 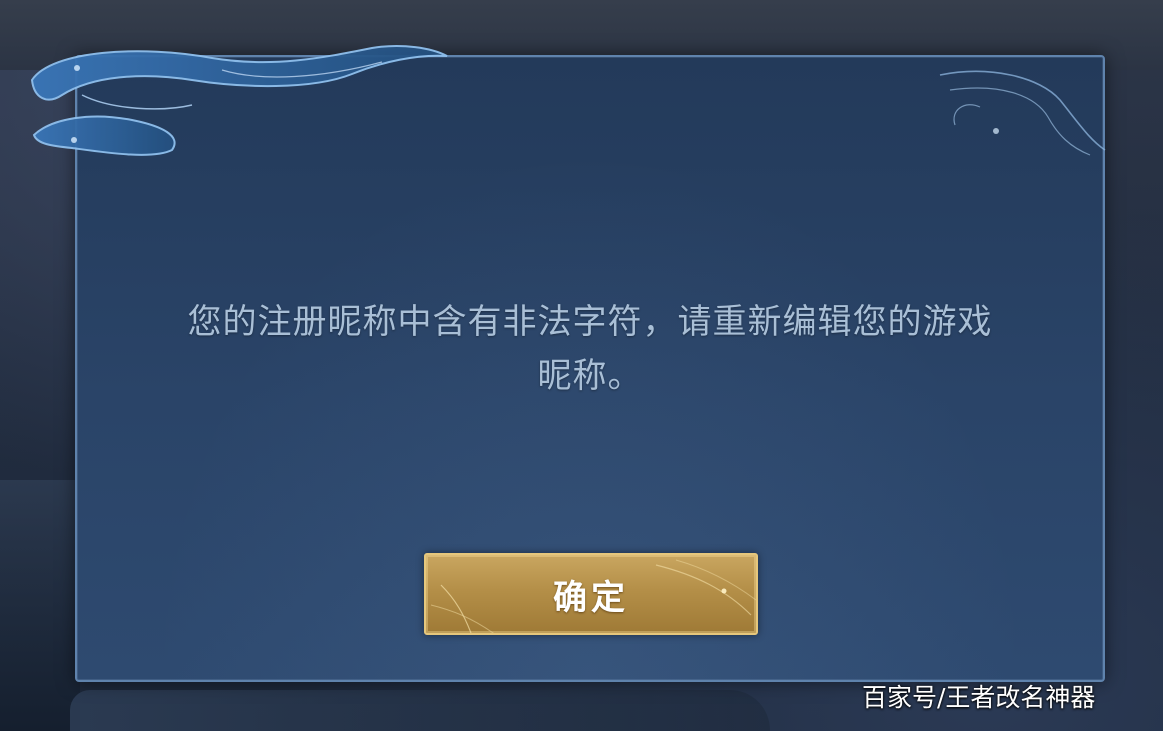 What do you see at coordinates (591, 597) in the screenshot?
I see `confirm-button-label: 确定` at bounding box center [591, 597].